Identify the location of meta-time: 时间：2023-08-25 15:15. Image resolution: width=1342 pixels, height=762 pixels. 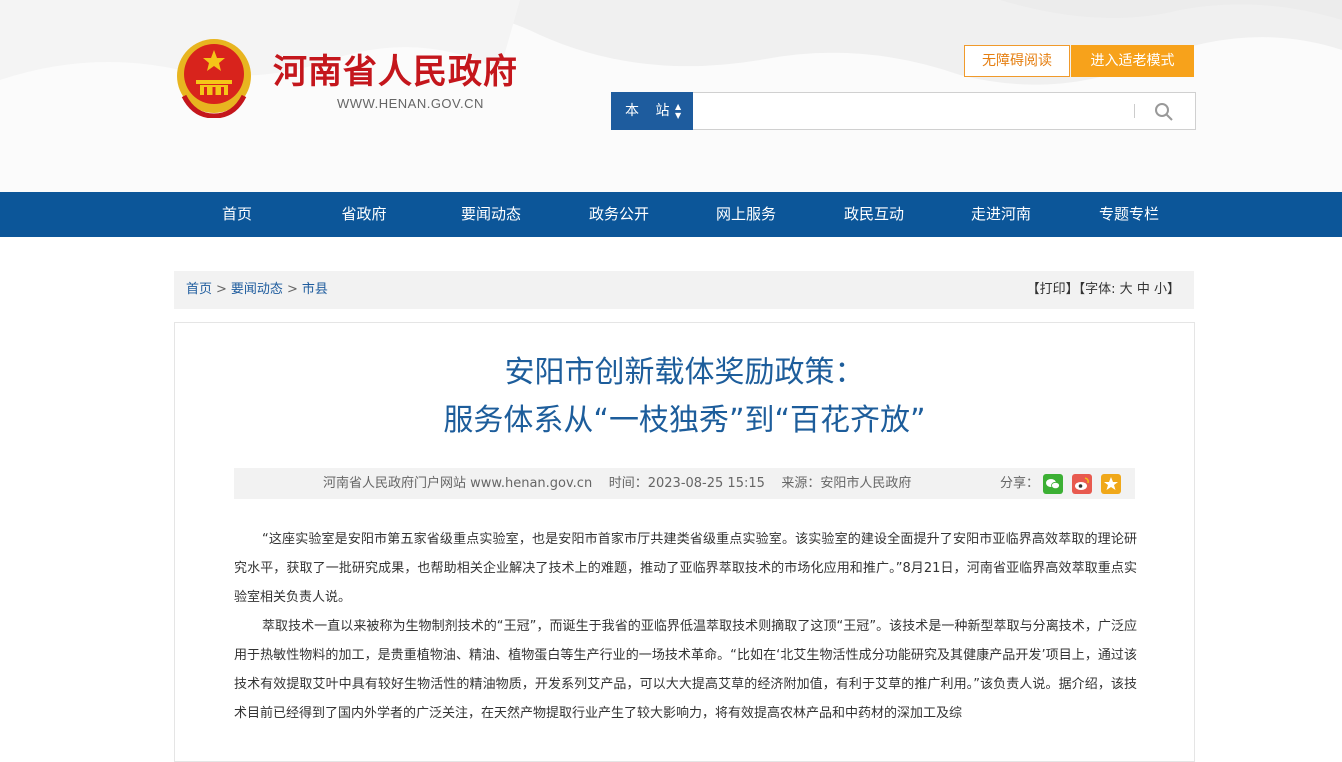
(686, 483).